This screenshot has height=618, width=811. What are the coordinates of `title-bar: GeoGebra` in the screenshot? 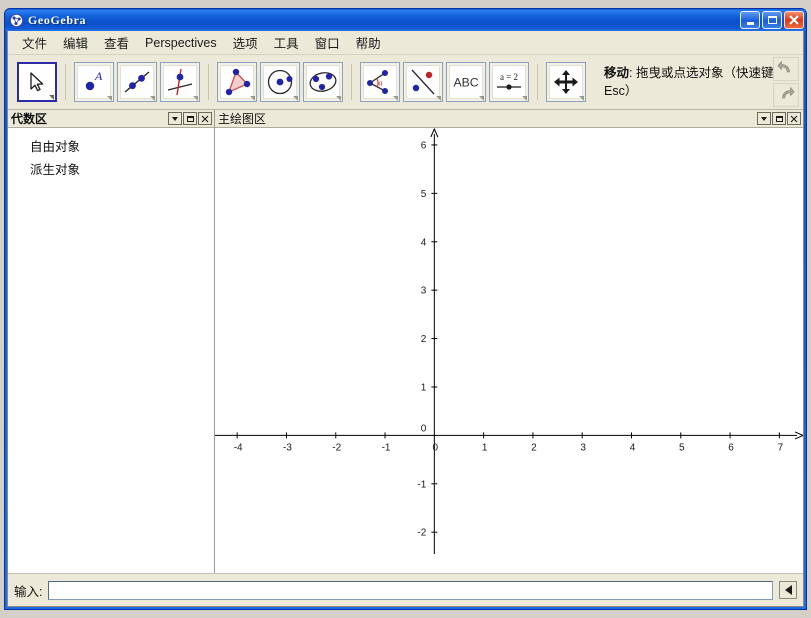 It's located at (405, 20).